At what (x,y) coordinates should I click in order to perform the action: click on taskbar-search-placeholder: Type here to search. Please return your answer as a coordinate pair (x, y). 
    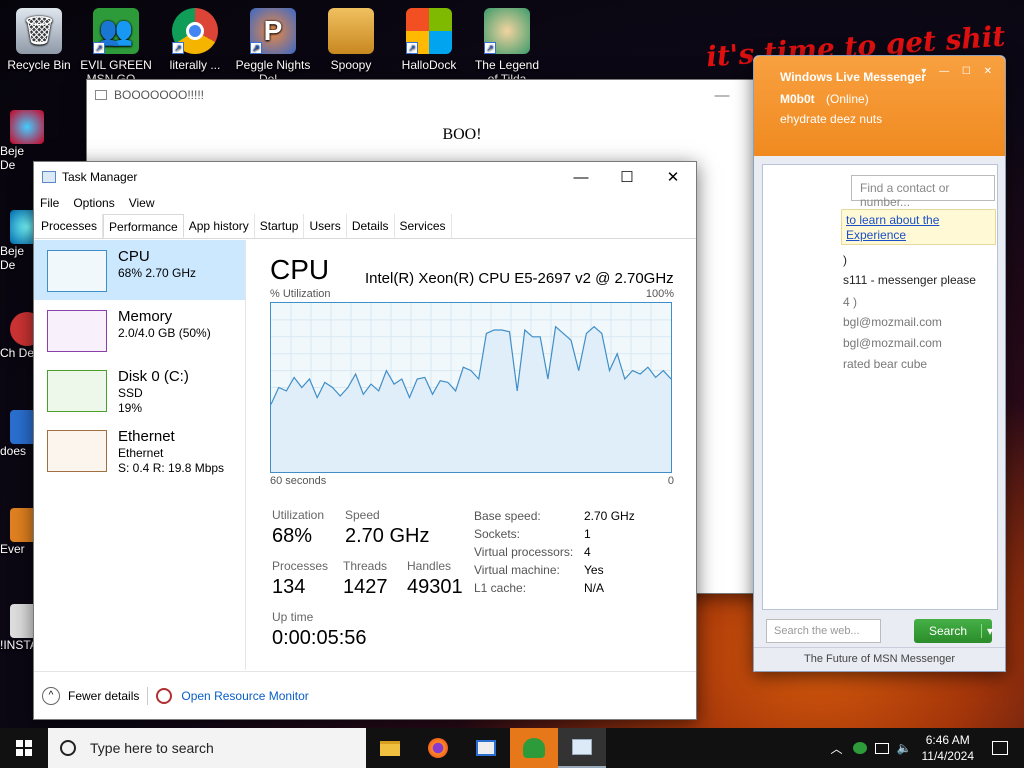
    Looking at the image, I should click on (152, 748).